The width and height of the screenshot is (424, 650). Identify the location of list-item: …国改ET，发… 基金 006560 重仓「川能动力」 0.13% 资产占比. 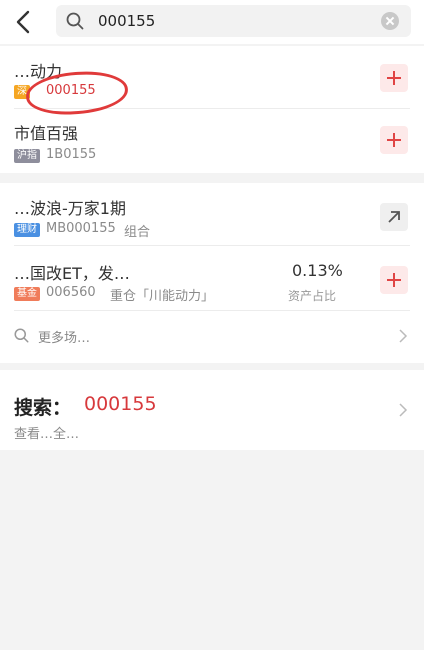
(212, 278).